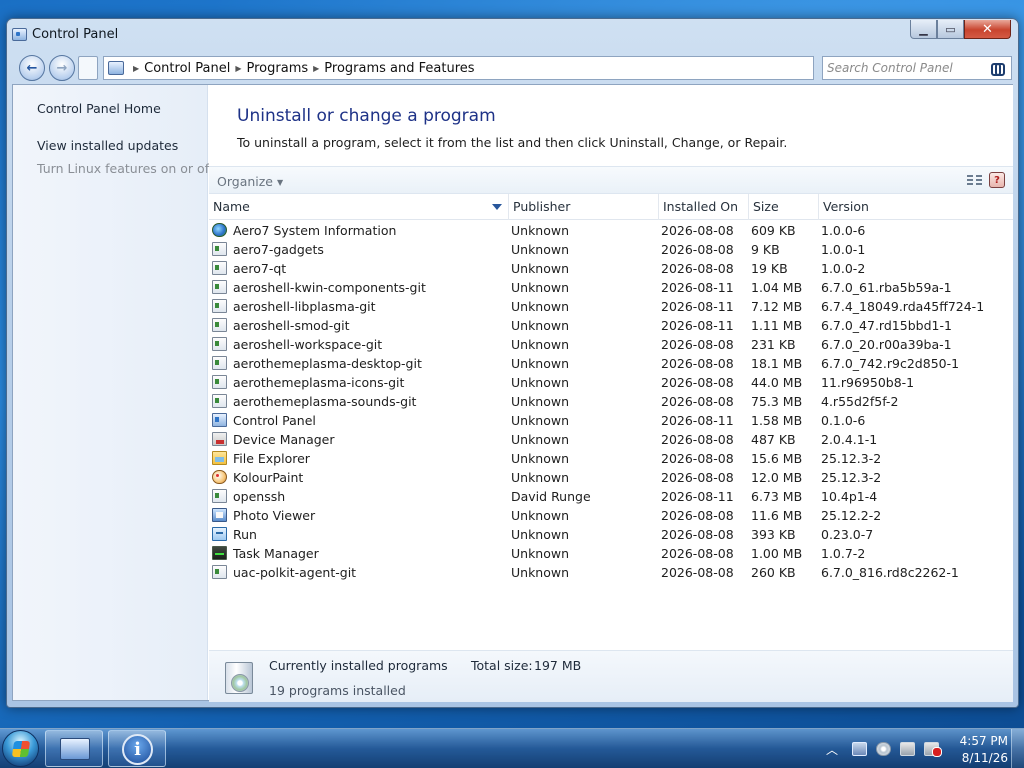 The width and height of the screenshot is (1024, 768). I want to click on program-size: 1.58 MB, so click(777, 420).